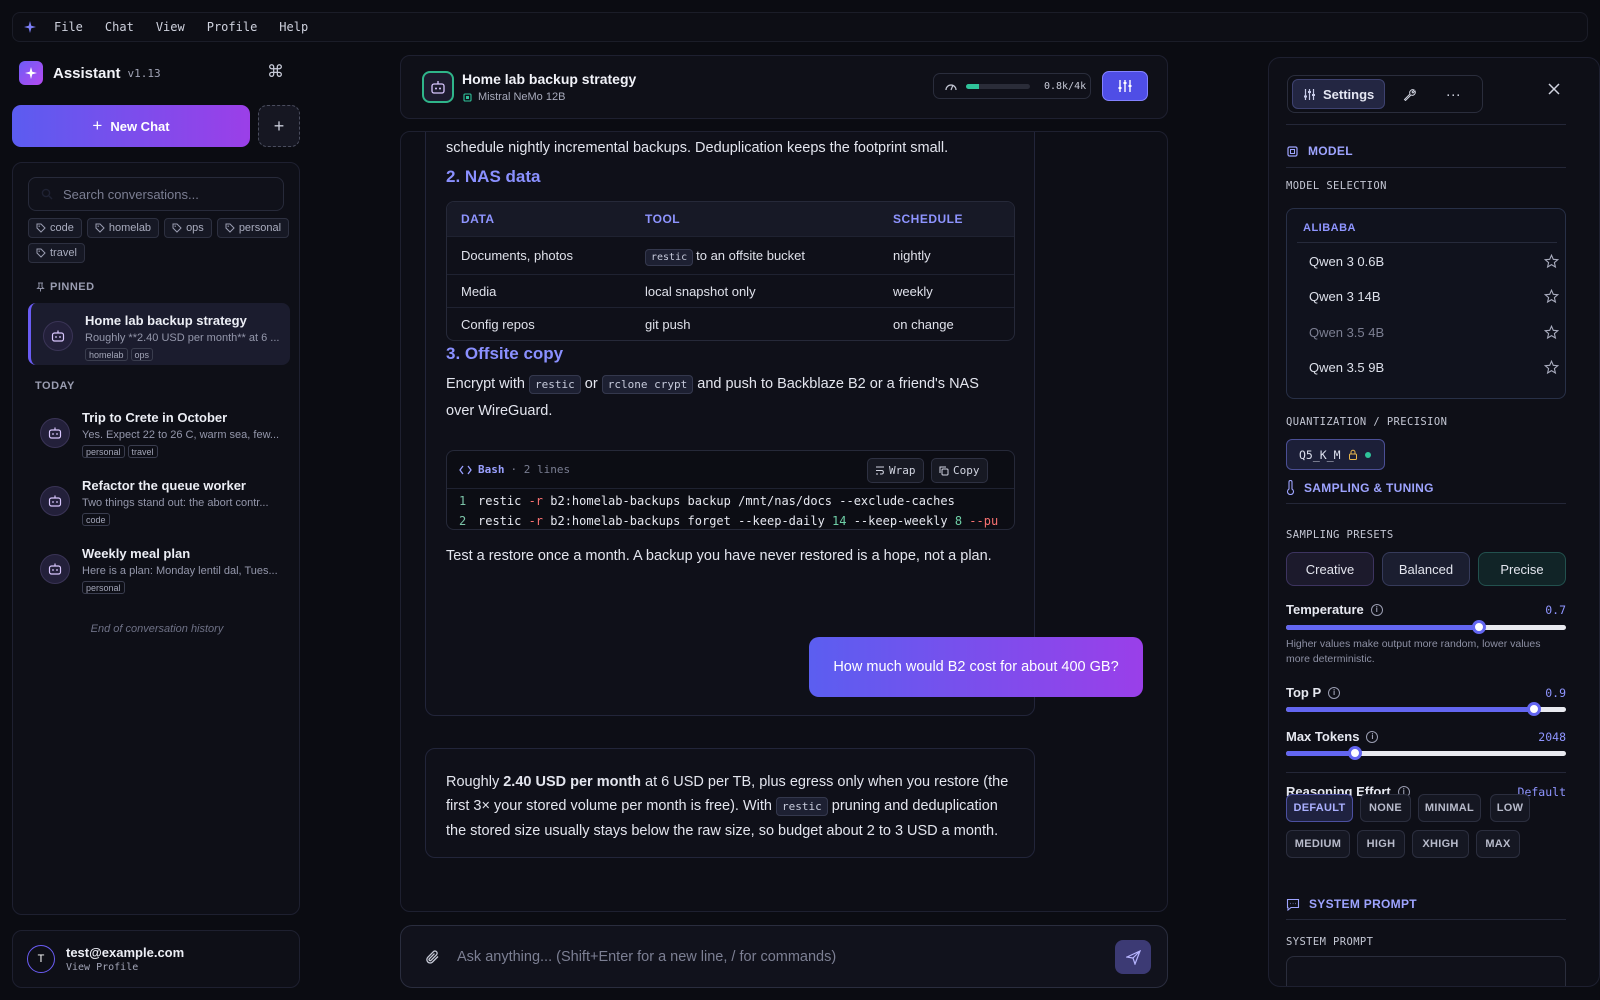  Describe the element at coordinates (123, 228) in the screenshot. I see `tag-filter: homelab` at that location.